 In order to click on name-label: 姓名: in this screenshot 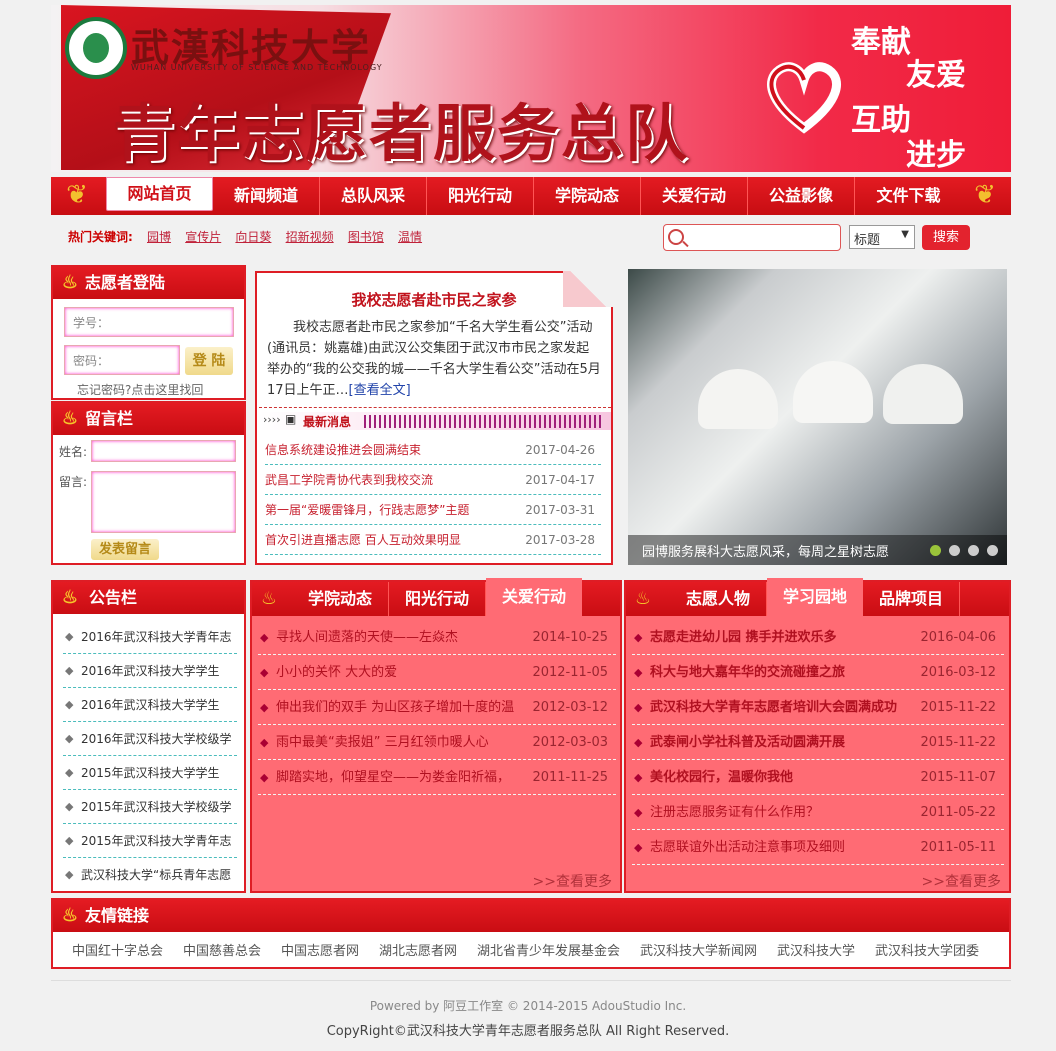, I will do `click(73, 452)`.